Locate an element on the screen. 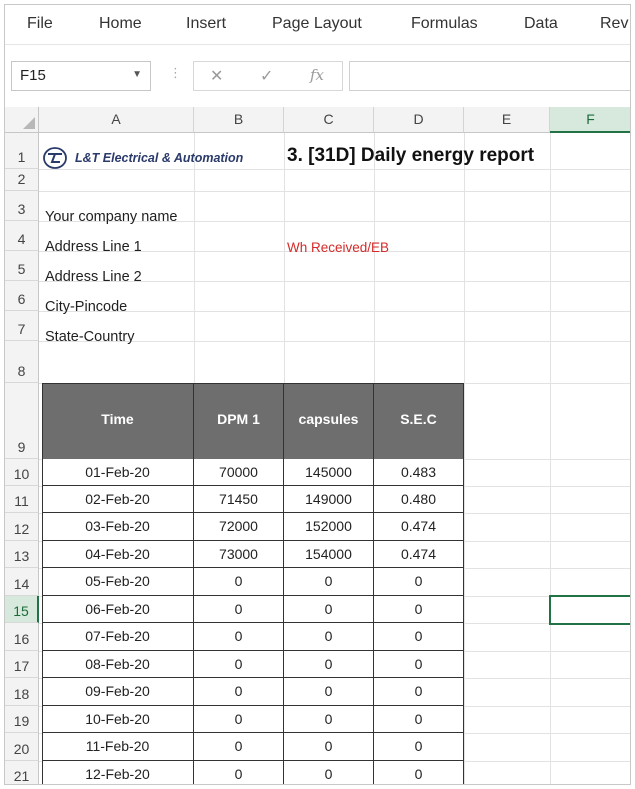 This screenshot has height=789, width=635. row-header: 3 is located at coordinates (22, 206).